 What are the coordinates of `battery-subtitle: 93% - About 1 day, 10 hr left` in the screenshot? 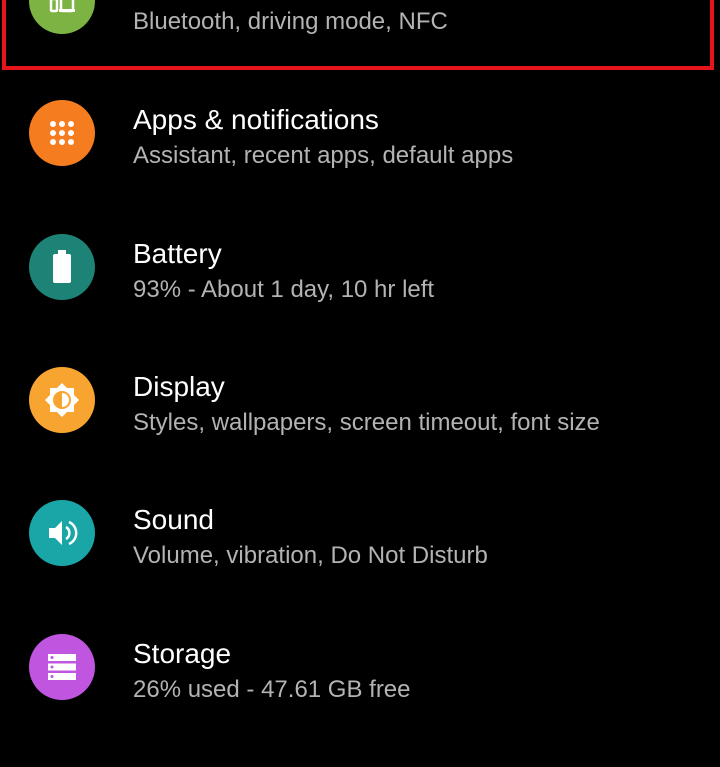 It's located at (284, 289).